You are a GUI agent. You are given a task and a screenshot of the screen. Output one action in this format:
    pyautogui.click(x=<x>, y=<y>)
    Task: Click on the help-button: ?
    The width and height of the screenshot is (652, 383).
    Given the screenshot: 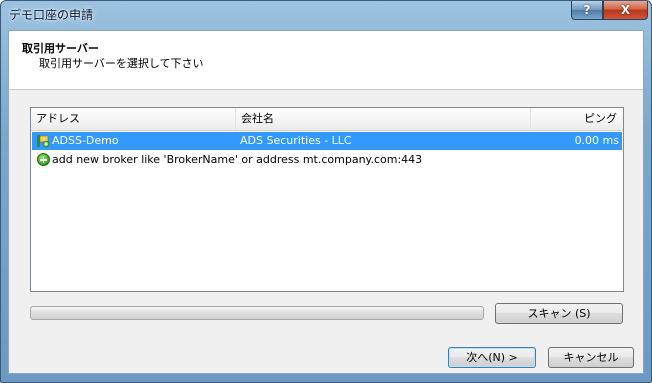 What is the action you would take?
    pyautogui.click(x=587, y=10)
    